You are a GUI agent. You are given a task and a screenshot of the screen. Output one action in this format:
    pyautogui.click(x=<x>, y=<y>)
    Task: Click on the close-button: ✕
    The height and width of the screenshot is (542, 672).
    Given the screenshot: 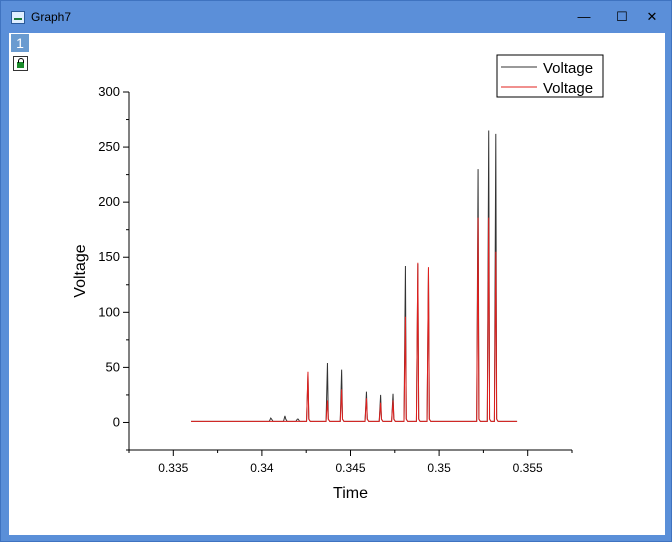 What is the action you would take?
    pyautogui.click(x=652, y=17)
    